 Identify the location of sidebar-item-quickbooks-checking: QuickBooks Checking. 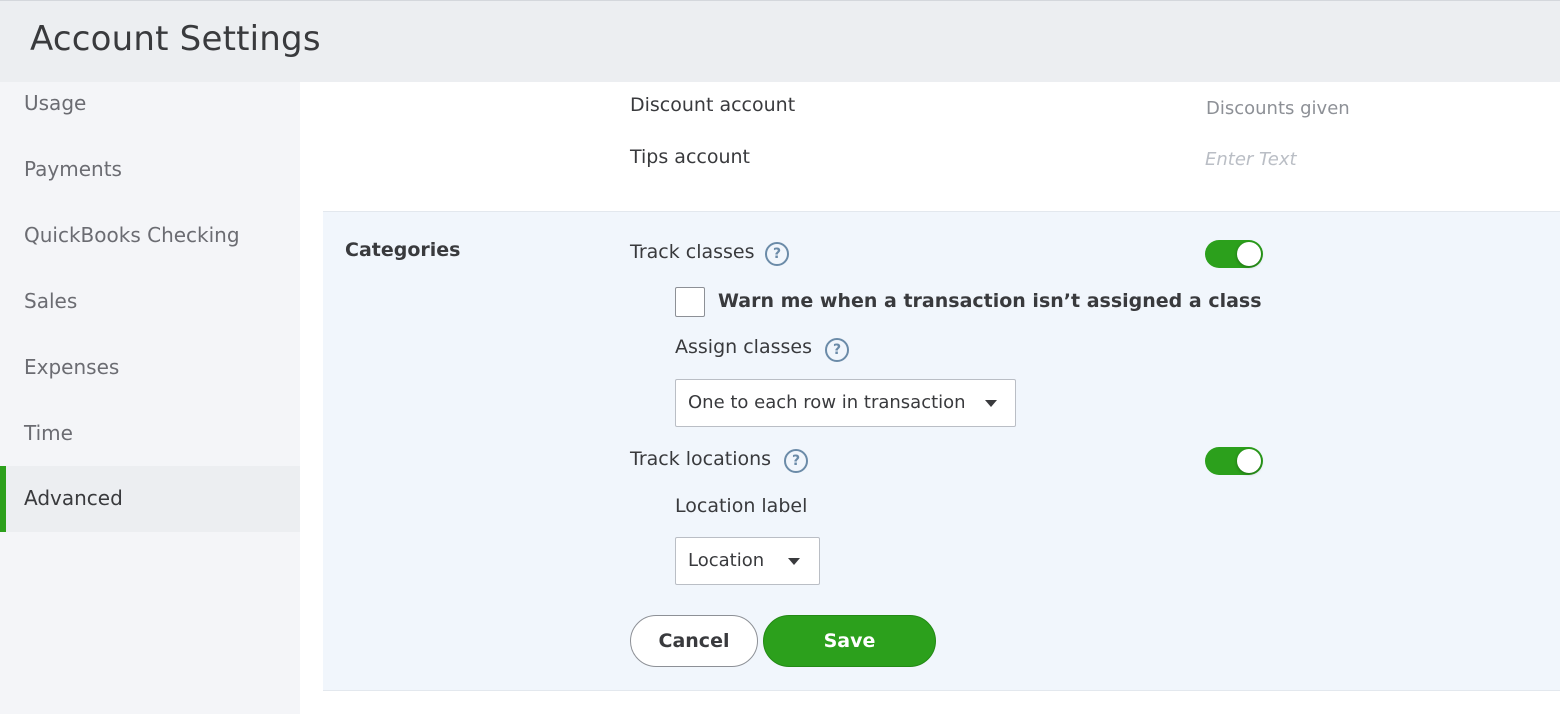
(150, 247).